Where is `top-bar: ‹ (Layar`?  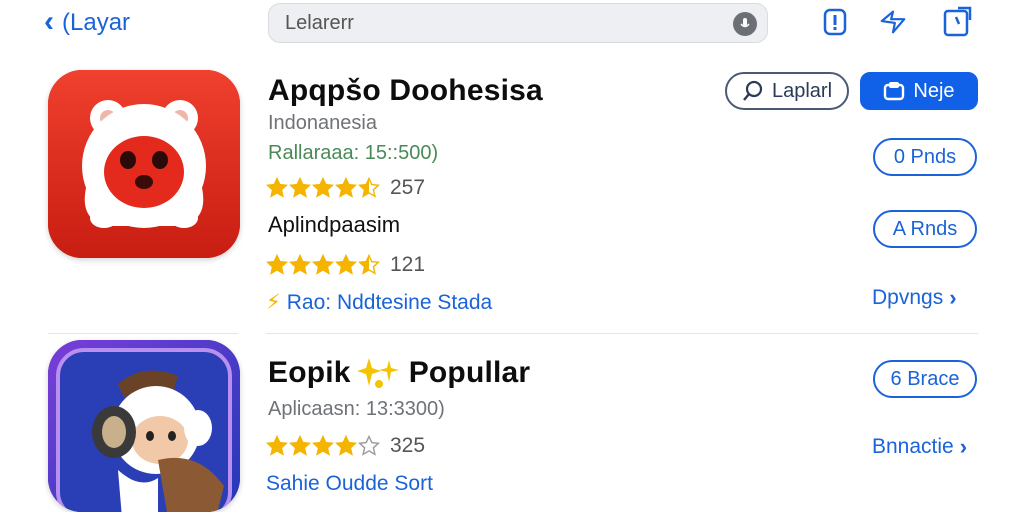
top-bar: ‹ (Layar is located at coordinates (512, 24).